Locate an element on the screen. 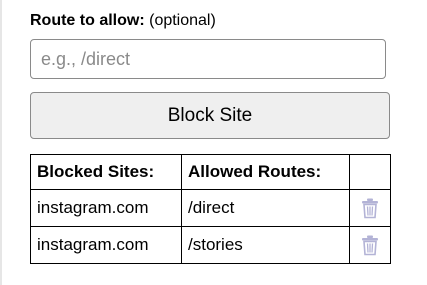 Image resolution: width=427 pixels, height=285 pixels. header-allowed-routes: Allowed Routes: is located at coordinates (265, 172).